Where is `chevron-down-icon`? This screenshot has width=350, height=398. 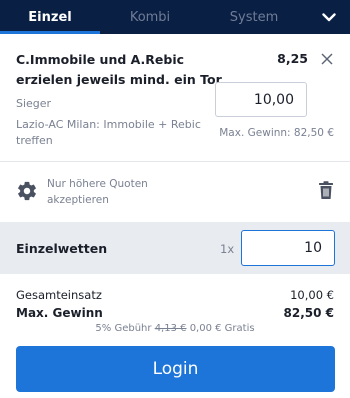 chevron-down-icon is located at coordinates (329, 16).